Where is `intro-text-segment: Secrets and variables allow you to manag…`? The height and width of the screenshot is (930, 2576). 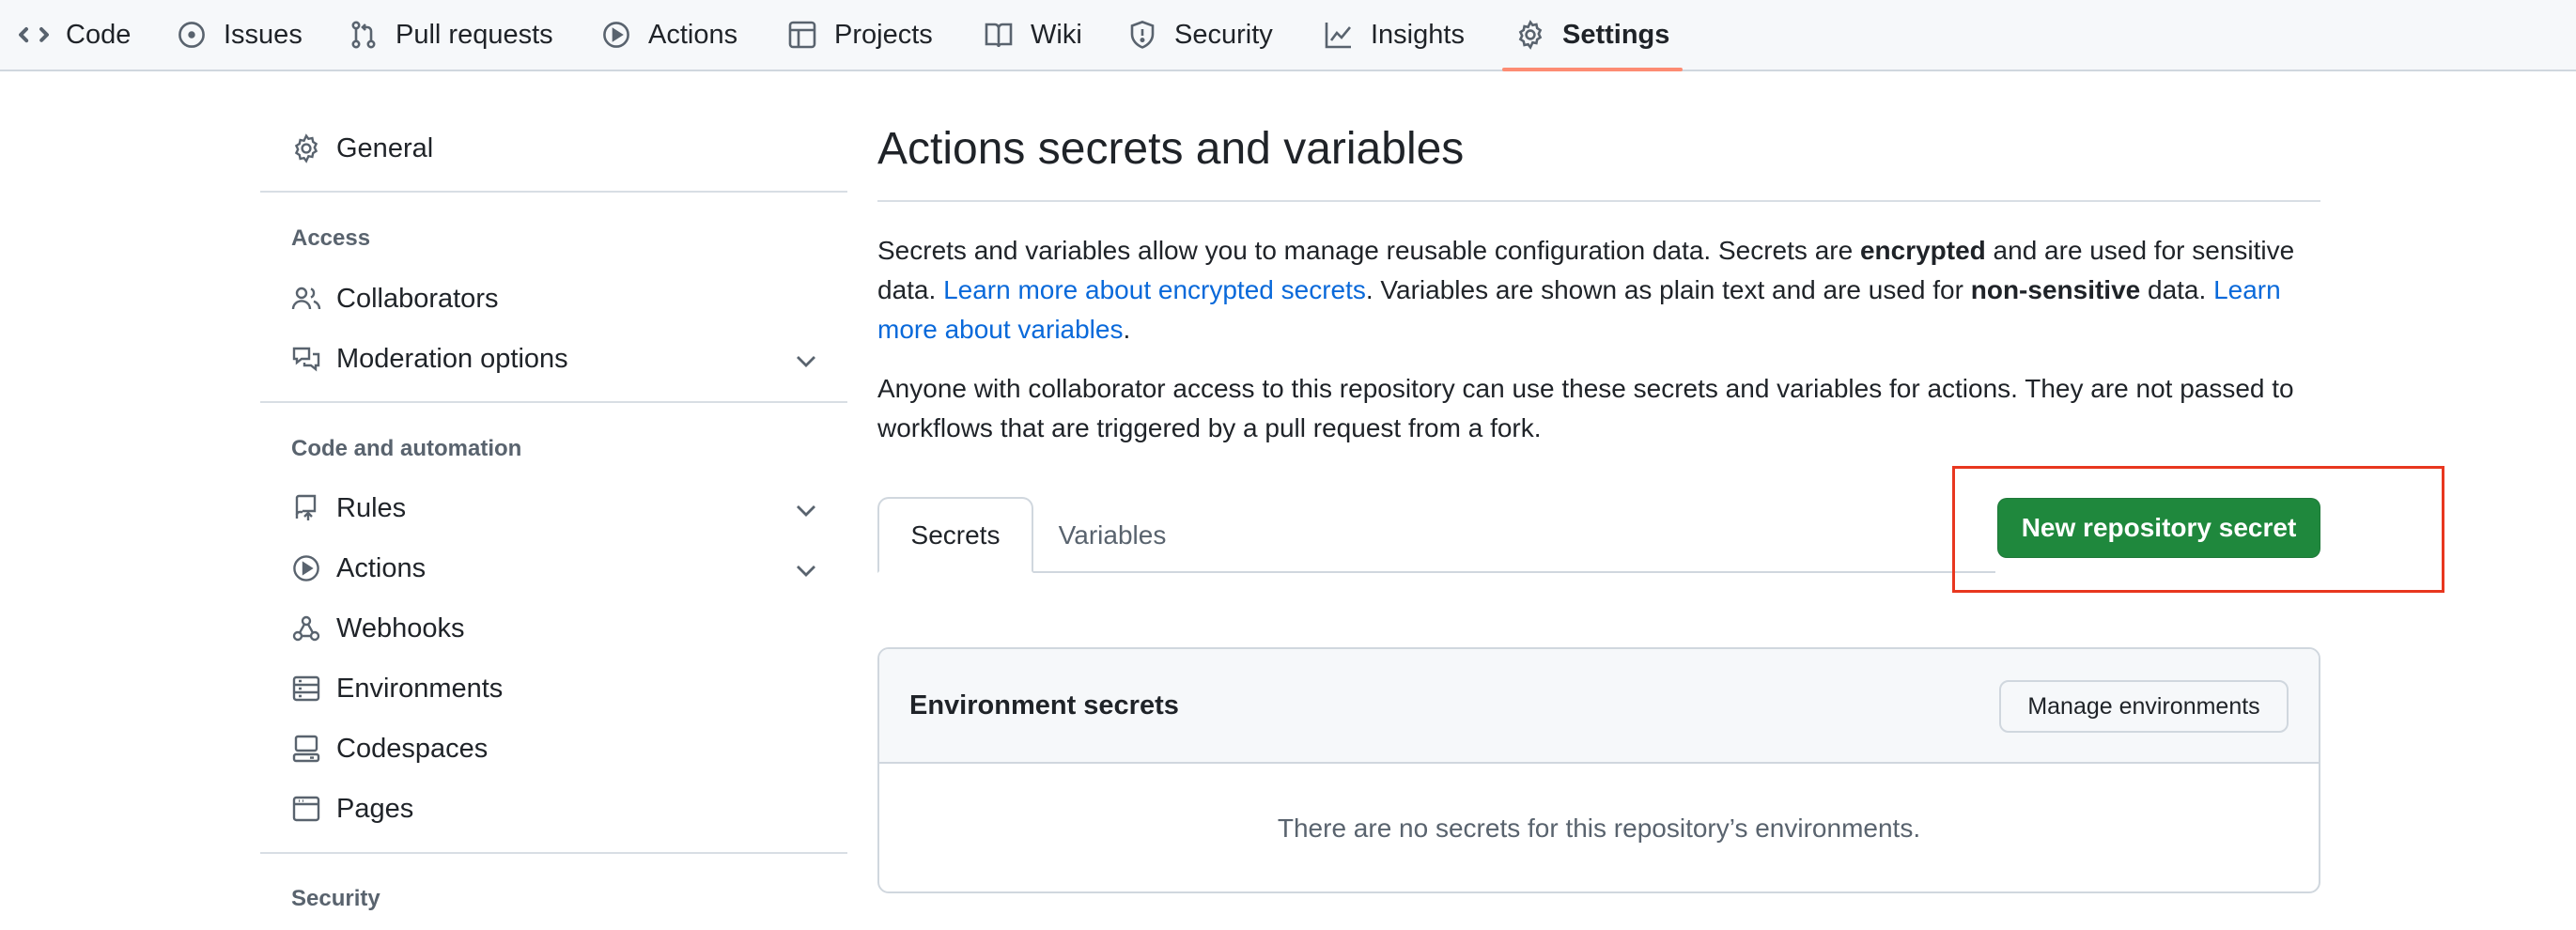 intro-text-segment: Secrets and variables allow you to manag… is located at coordinates (1368, 250).